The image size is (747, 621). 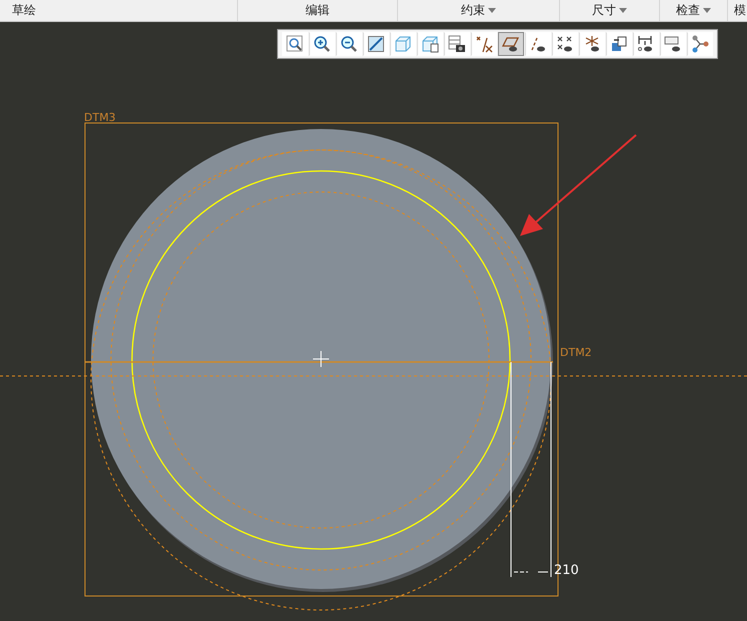 What do you see at coordinates (457, 44) in the screenshot?
I see `table-camera-icon` at bounding box center [457, 44].